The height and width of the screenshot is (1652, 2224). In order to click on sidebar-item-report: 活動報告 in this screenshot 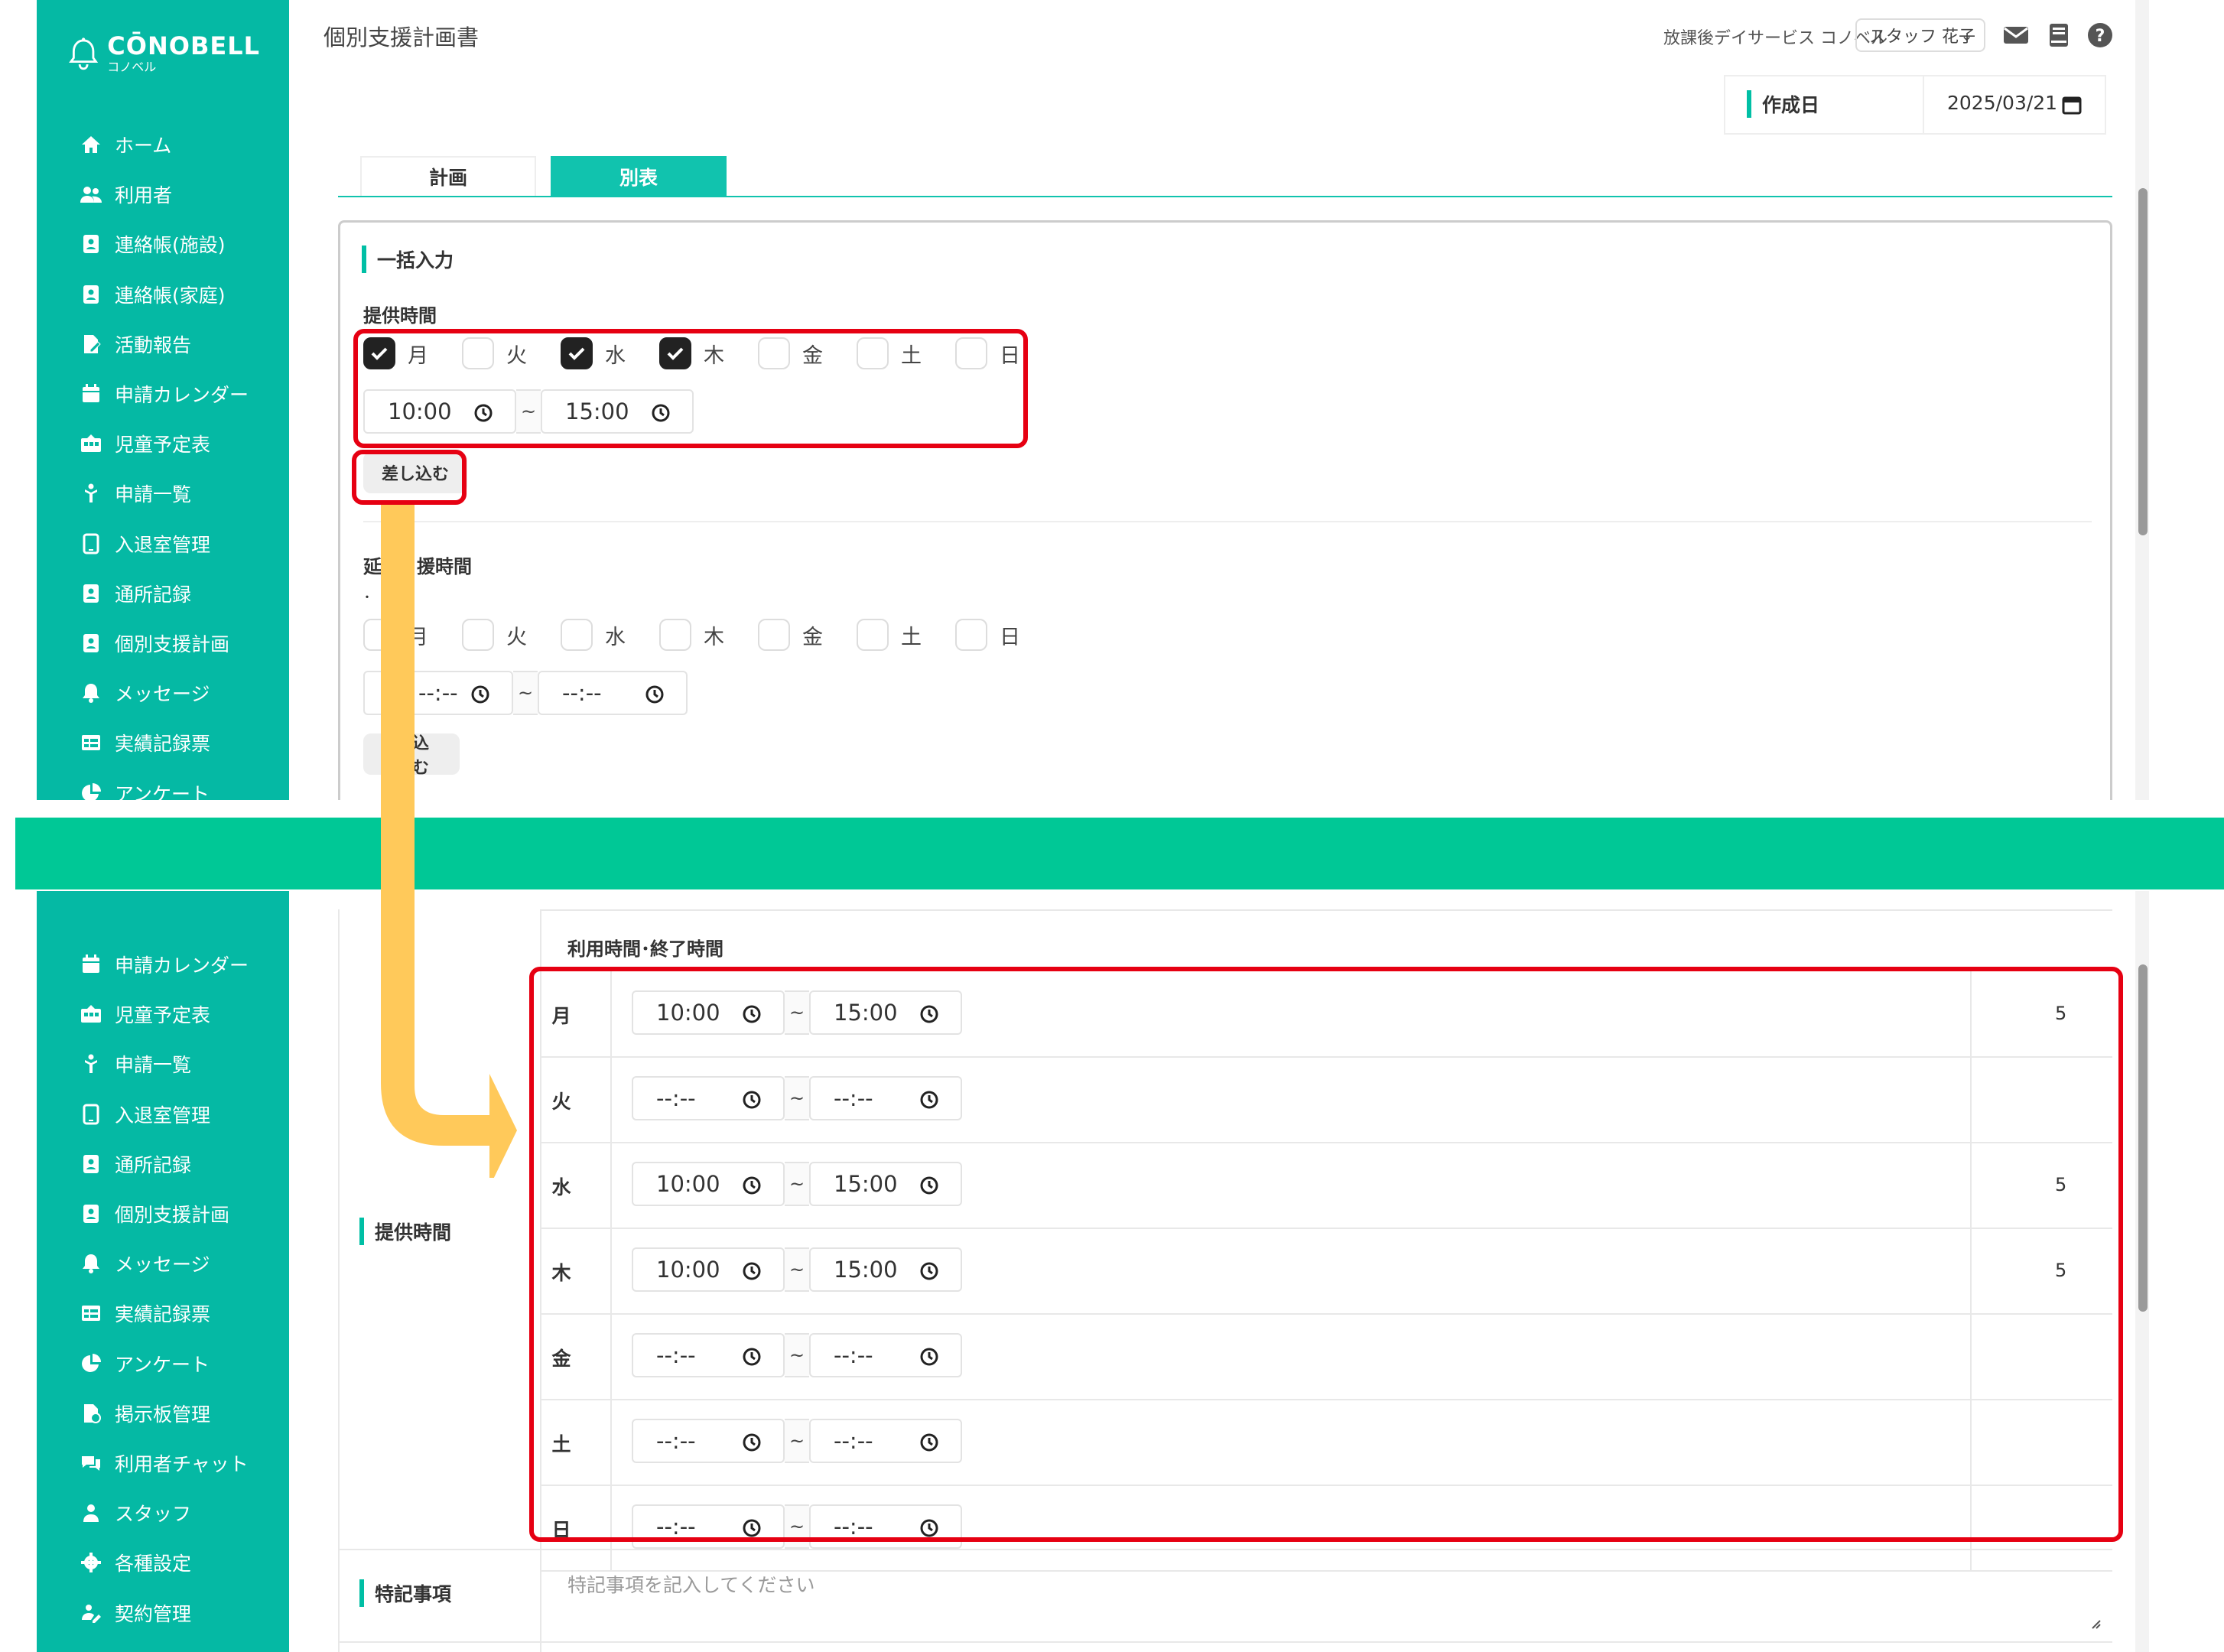, I will do `click(136, 344)`.